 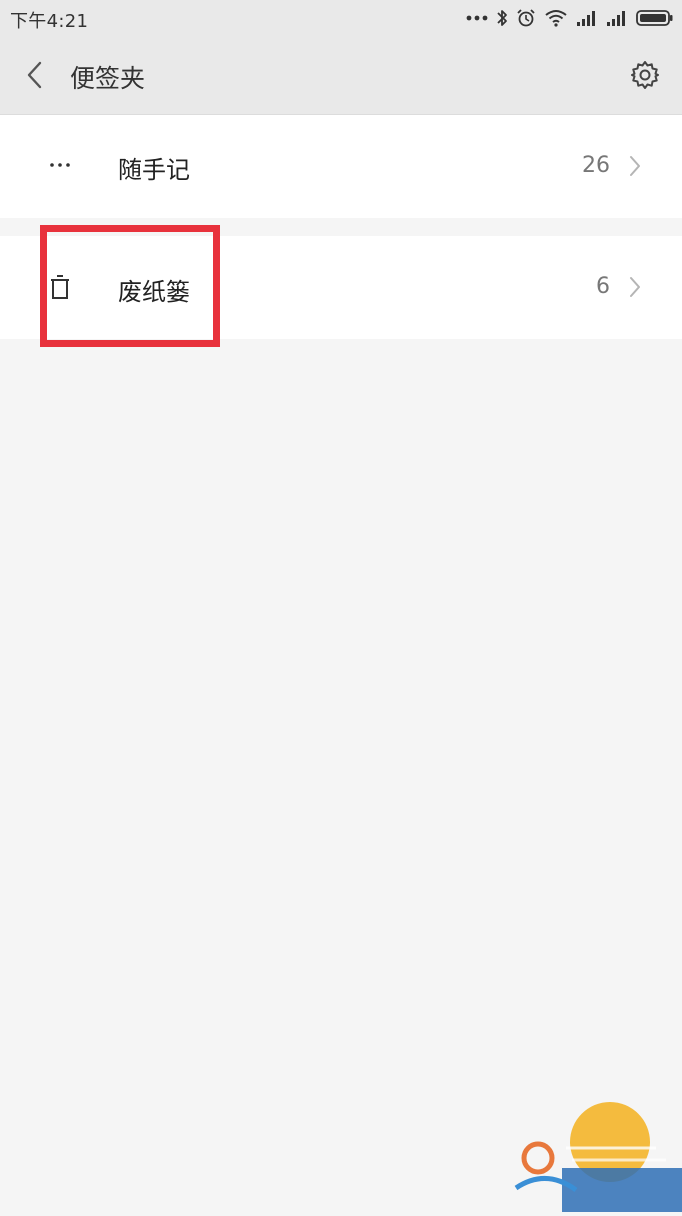 What do you see at coordinates (596, 165) in the screenshot?
I see `folder-count: 26` at bounding box center [596, 165].